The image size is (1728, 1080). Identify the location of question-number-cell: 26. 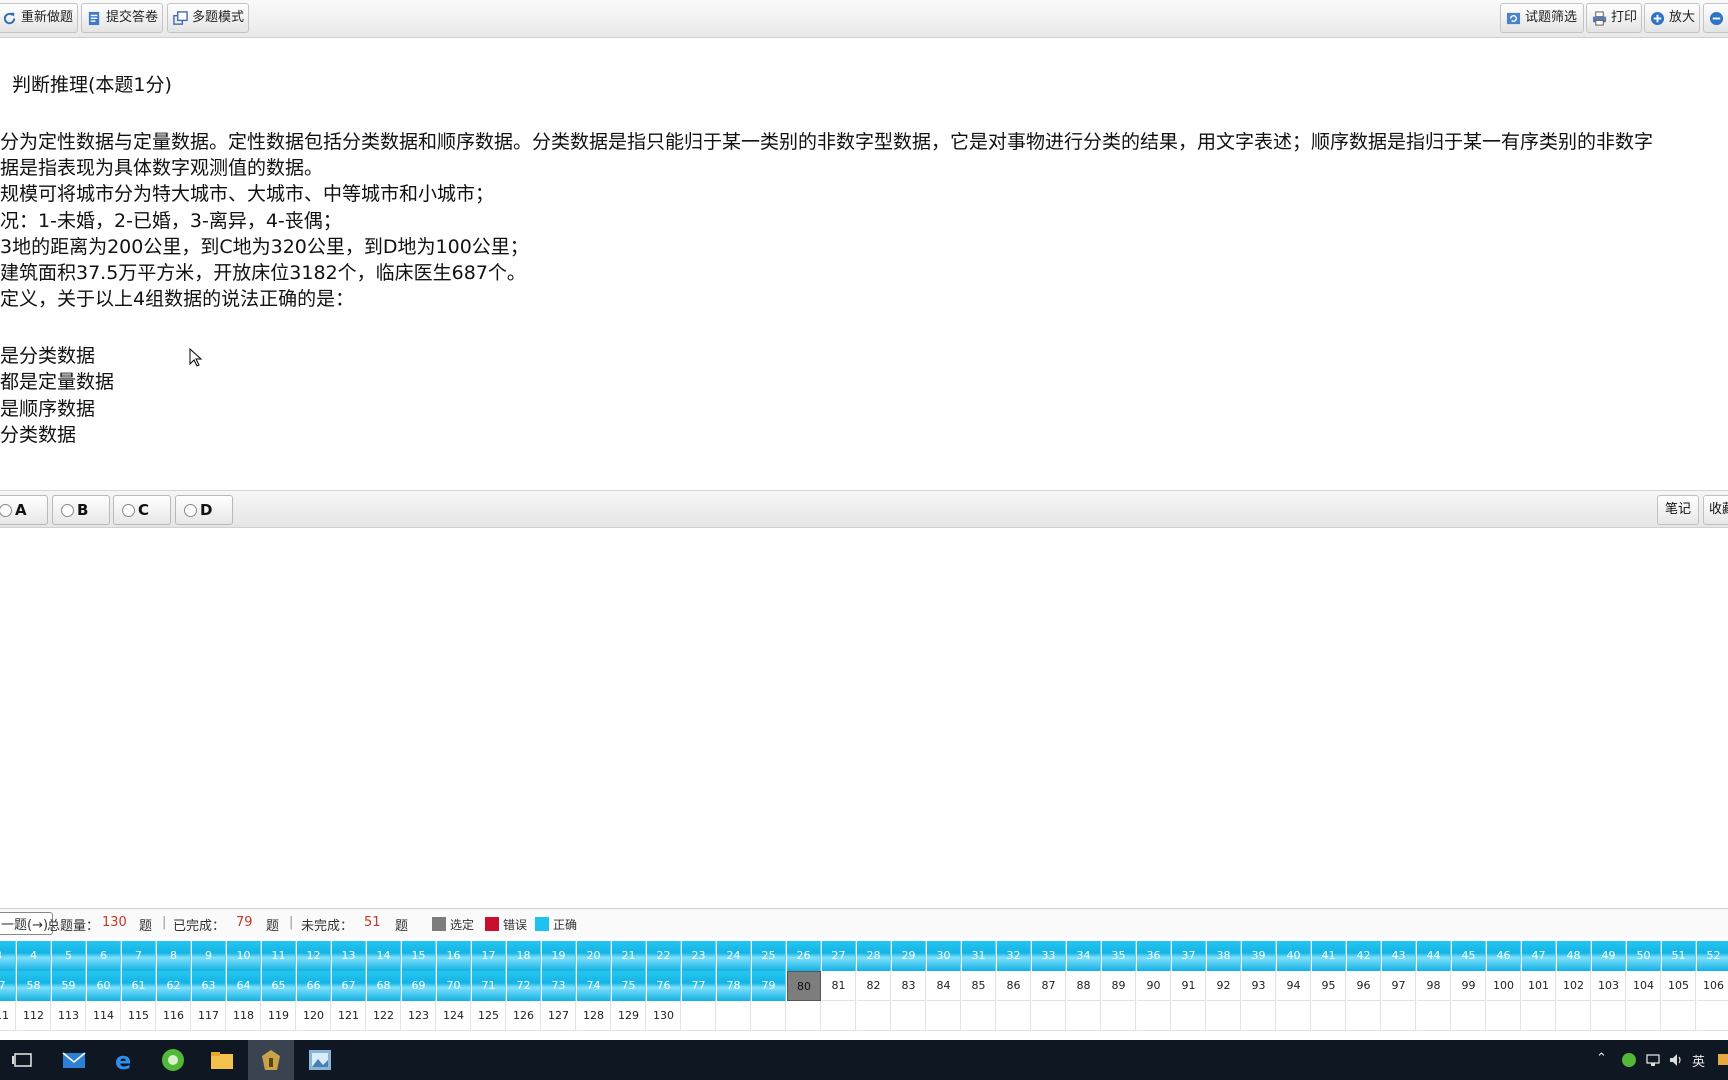
(804, 956).